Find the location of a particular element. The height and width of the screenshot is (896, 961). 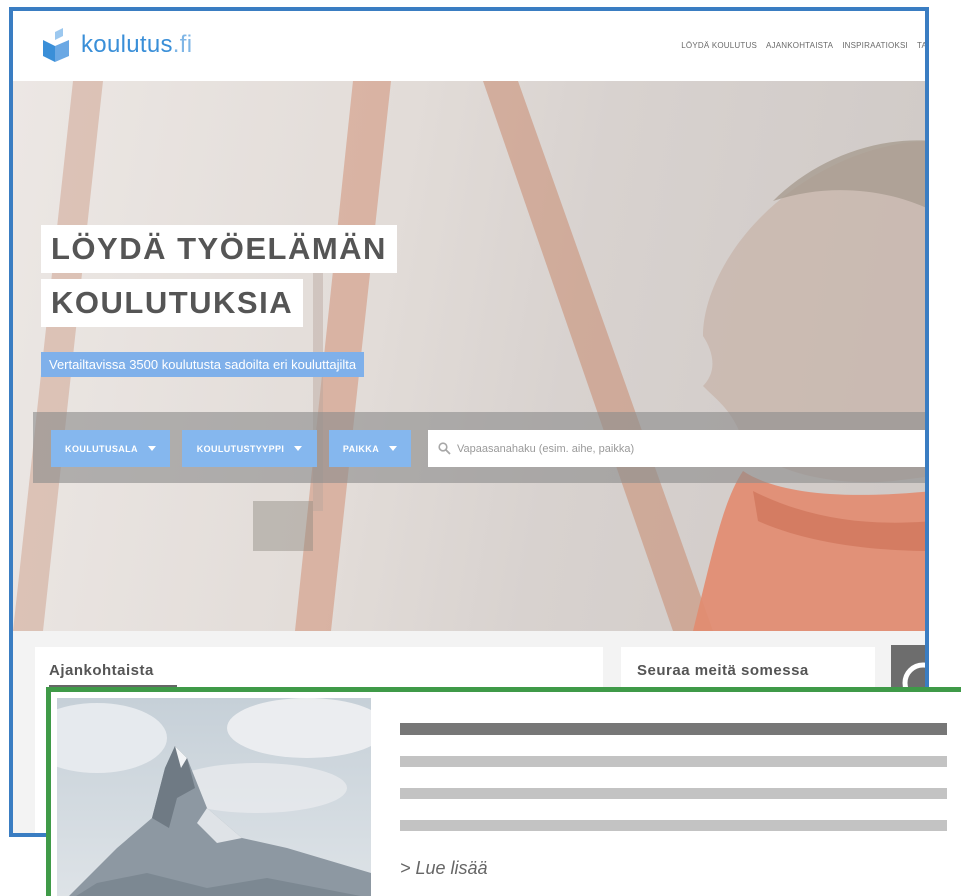

nav-inspiration: INSPIRAATIOKSI is located at coordinates (875, 45).